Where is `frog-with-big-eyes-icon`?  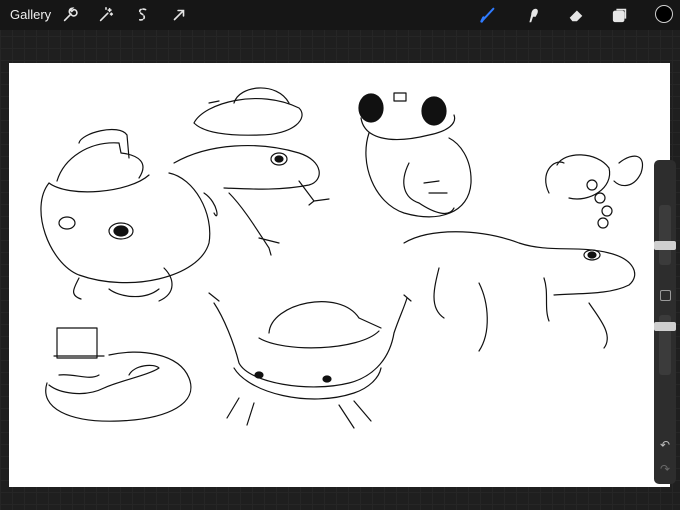
frog-with-big-eyes-icon is located at coordinates (415, 155).